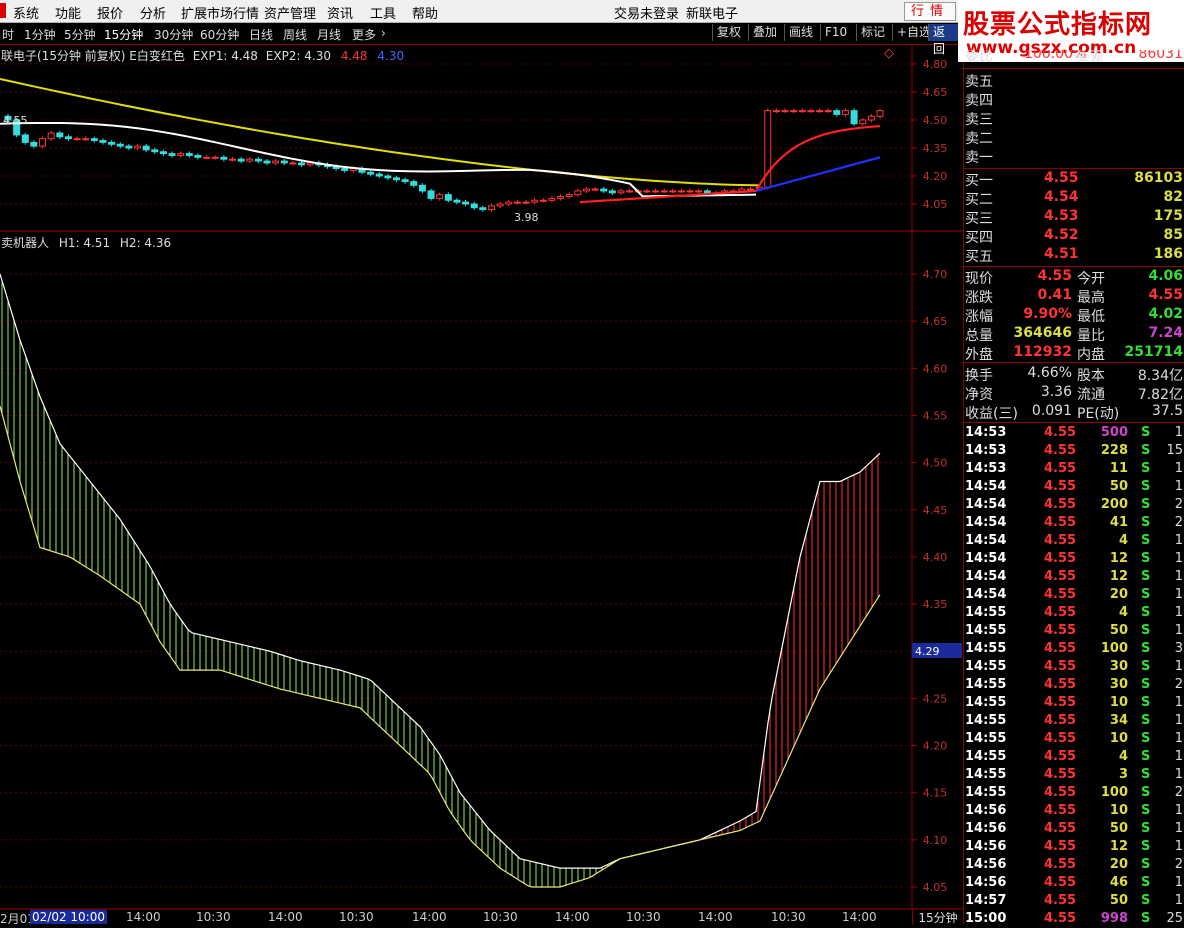 The width and height of the screenshot is (1184, 928). What do you see at coordinates (1074, 374) in the screenshot?
I see `quote-row: 换手 4.66% 股本 8.34亿` at bounding box center [1074, 374].